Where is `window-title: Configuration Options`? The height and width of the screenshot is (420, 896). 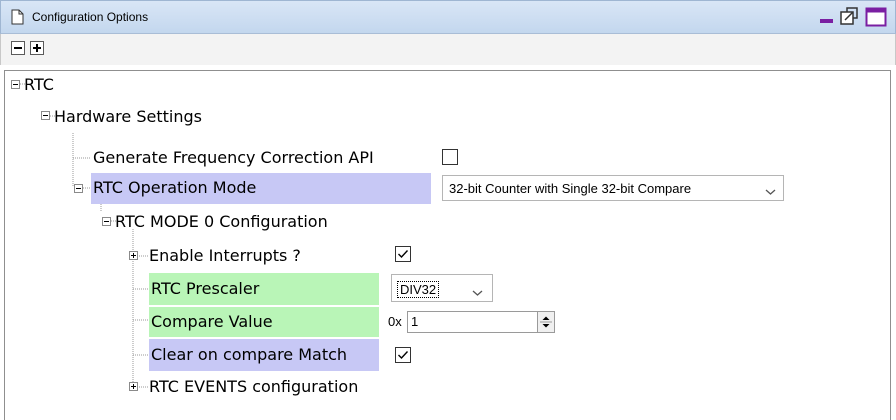 window-title: Configuration Options is located at coordinates (90, 17).